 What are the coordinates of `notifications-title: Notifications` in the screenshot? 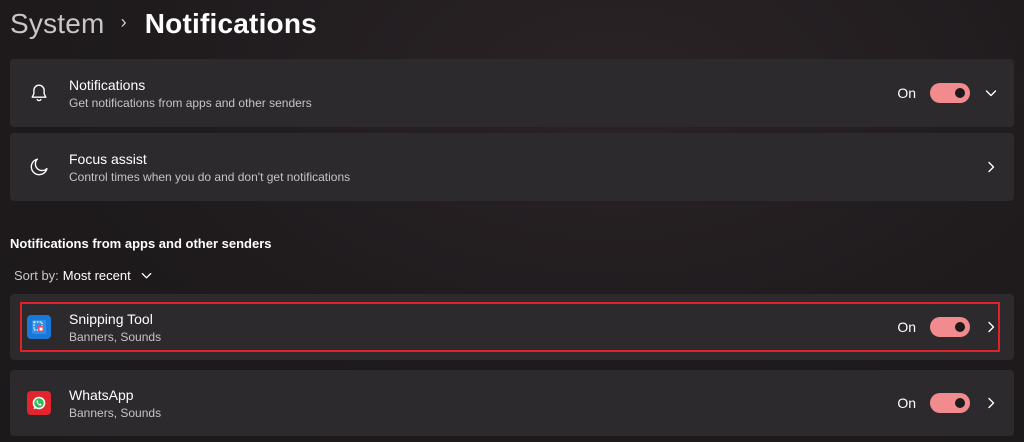 It's located at (107, 84).